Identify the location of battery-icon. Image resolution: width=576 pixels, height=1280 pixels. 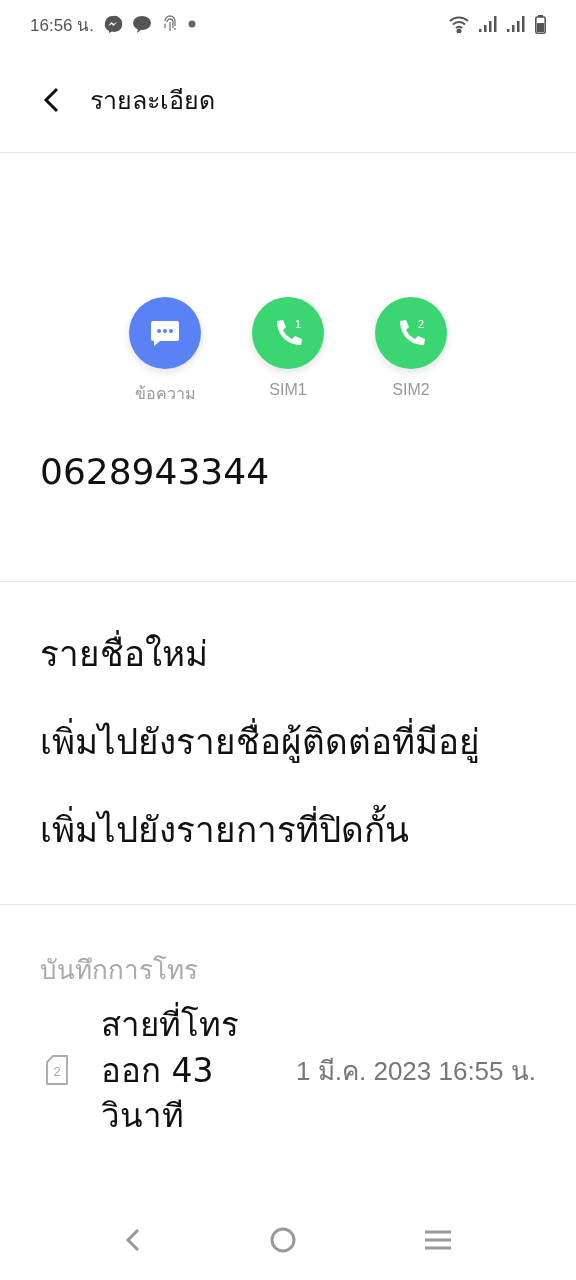
(540, 24).